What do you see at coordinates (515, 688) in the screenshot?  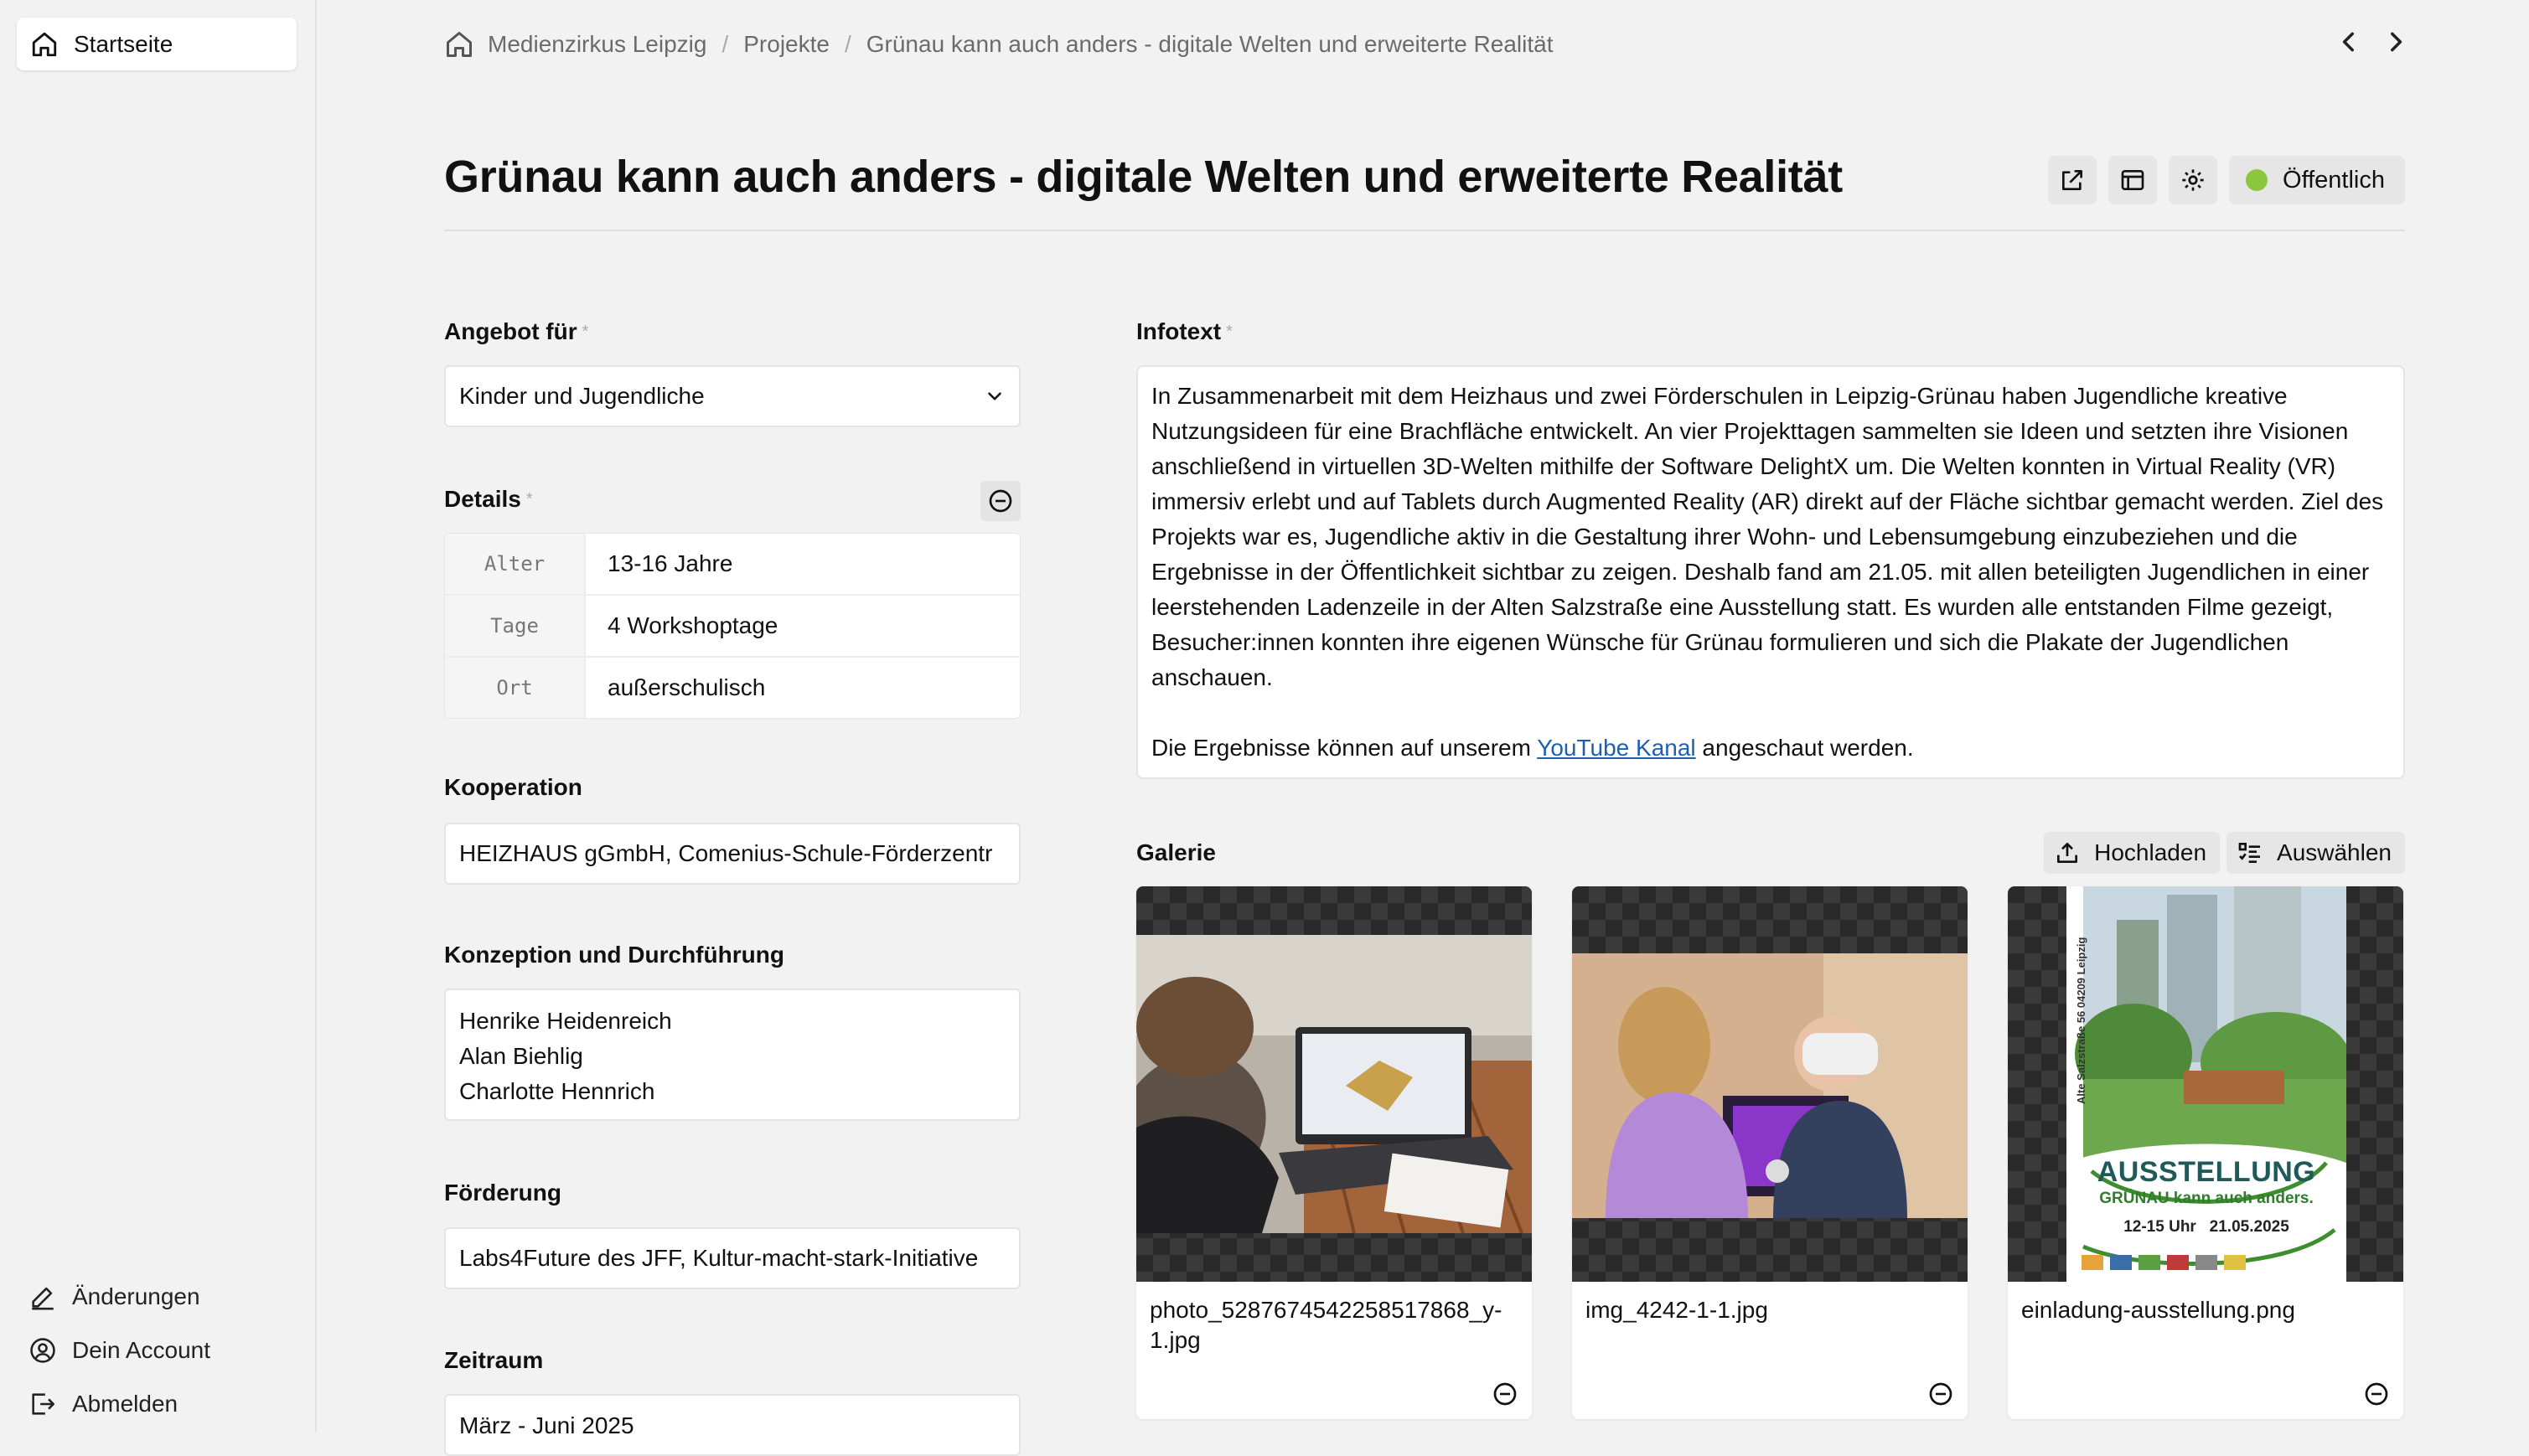 I see `details-key: Ort` at bounding box center [515, 688].